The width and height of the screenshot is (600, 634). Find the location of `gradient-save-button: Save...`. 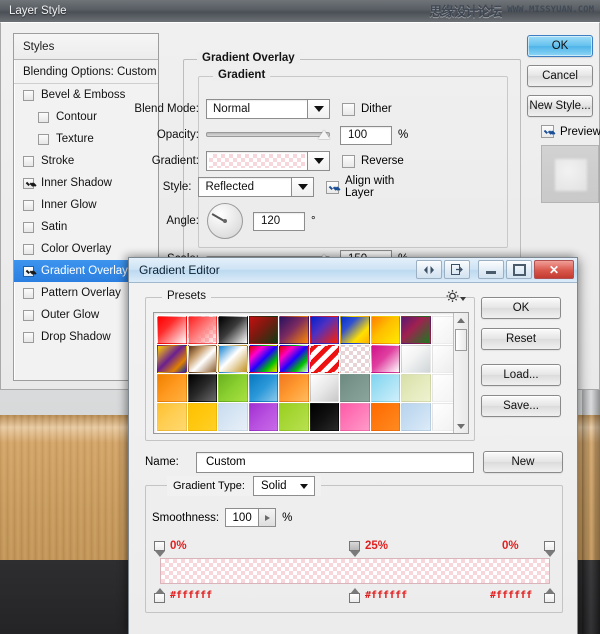

gradient-save-button: Save... is located at coordinates (521, 406).